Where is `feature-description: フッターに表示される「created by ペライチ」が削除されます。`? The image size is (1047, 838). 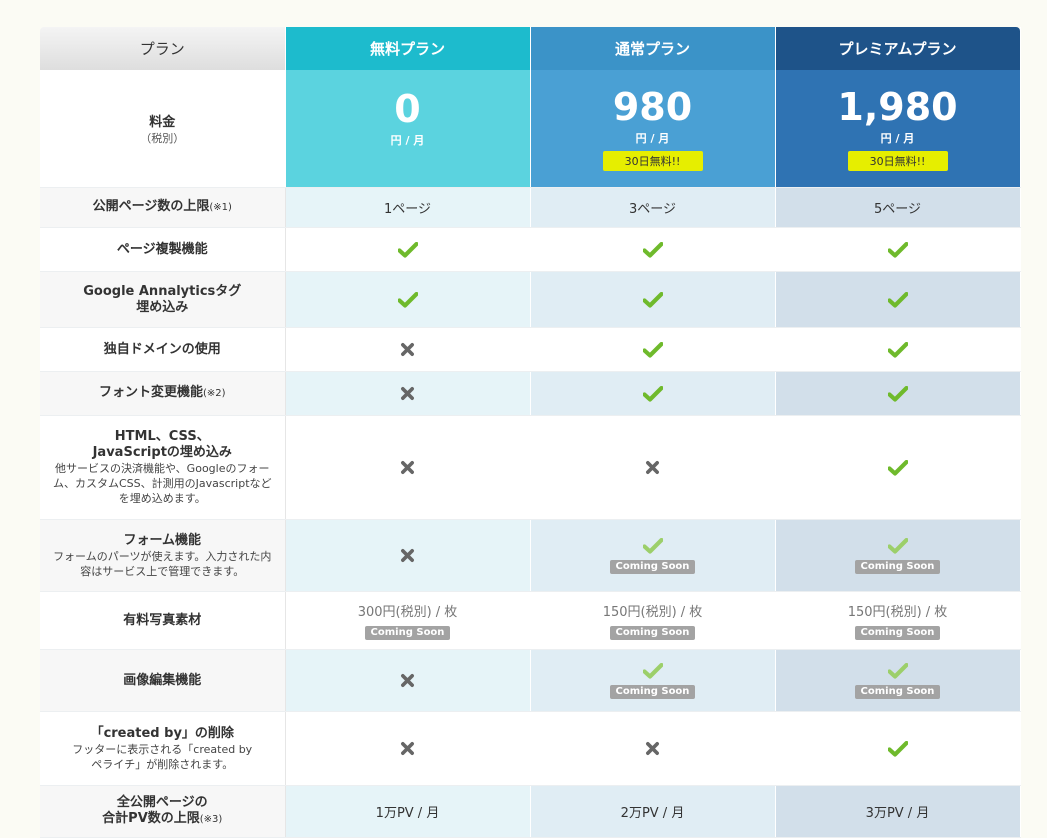
feature-description: フッターに表示される「created by ペライチ」が削除されます。 is located at coordinates (162, 756).